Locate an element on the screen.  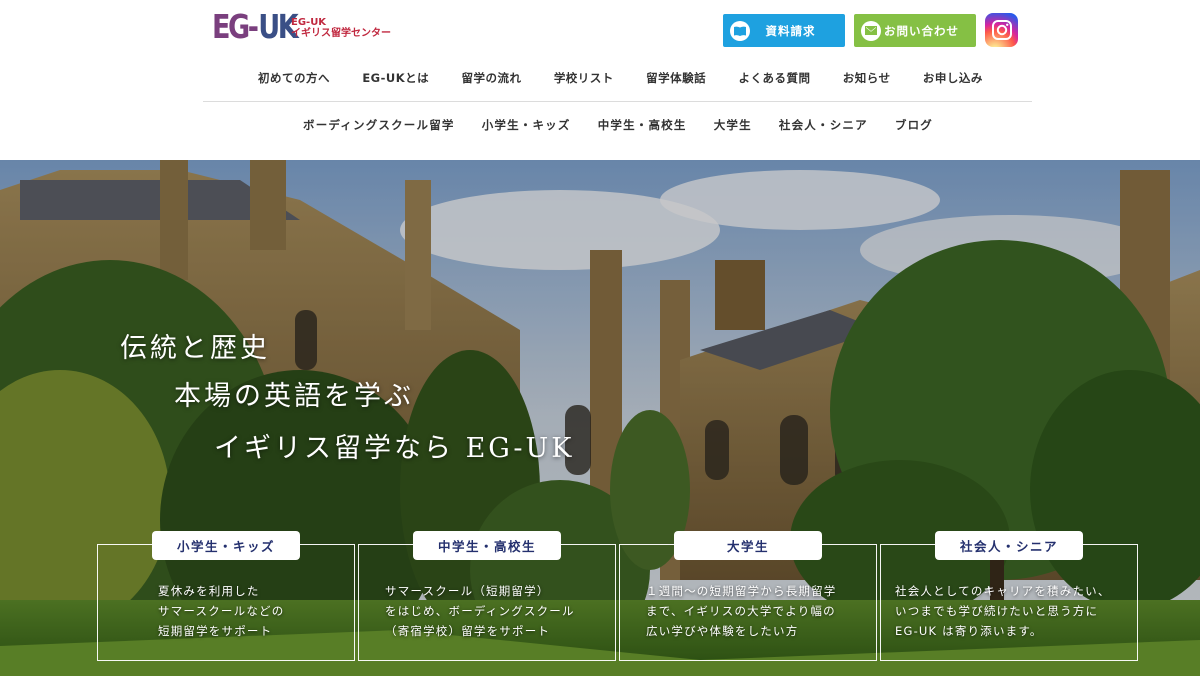
mail-icon is located at coordinates (871, 30).